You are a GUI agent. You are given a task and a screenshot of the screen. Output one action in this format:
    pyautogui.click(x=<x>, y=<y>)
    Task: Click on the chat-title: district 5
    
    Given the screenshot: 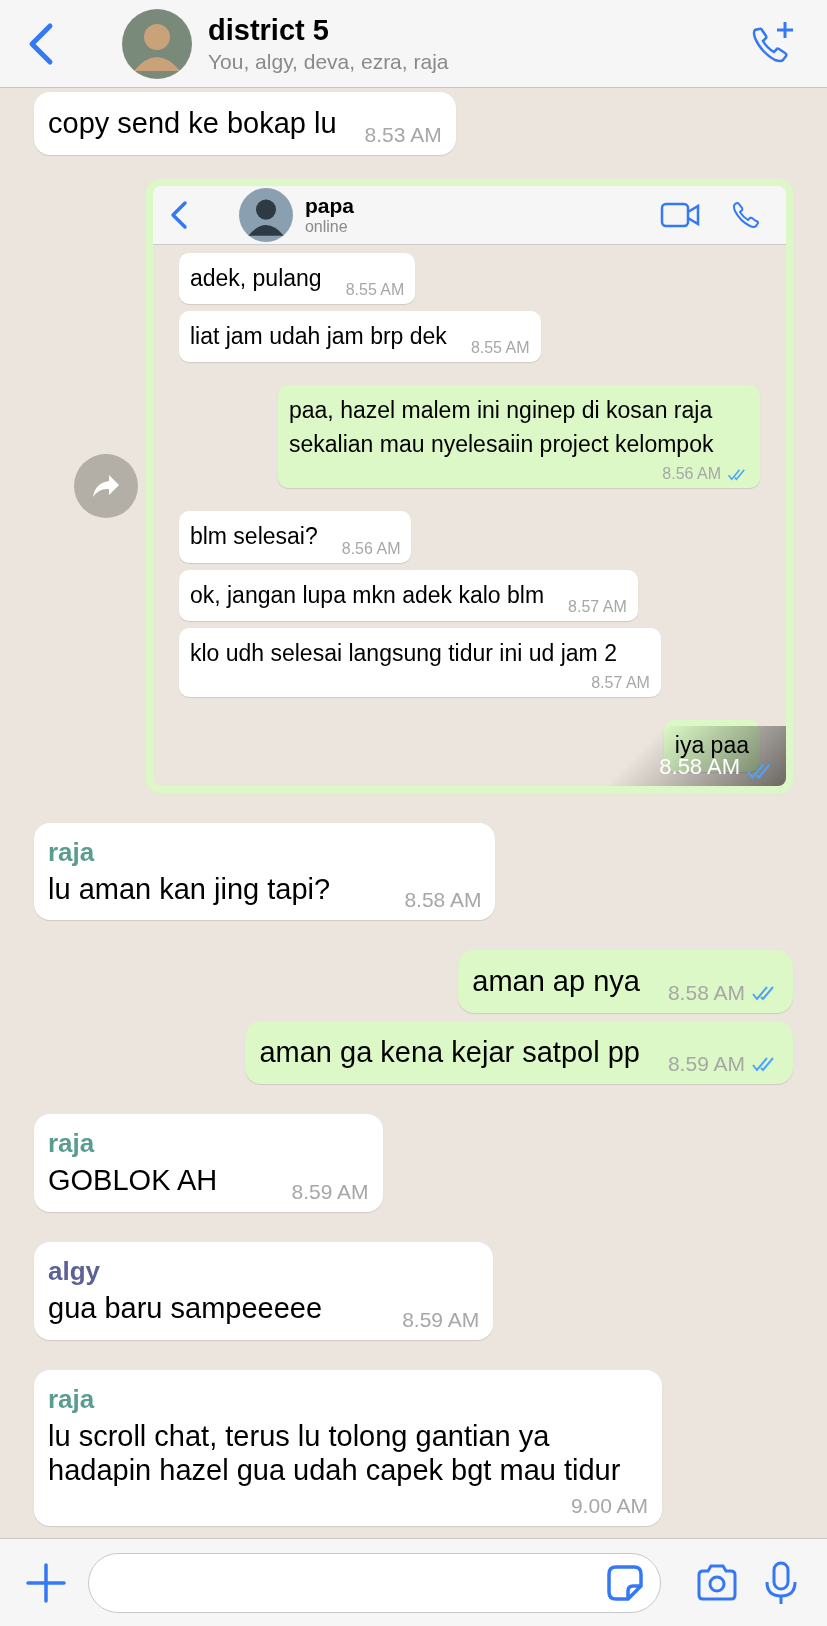 What is the action you would take?
    pyautogui.click(x=269, y=30)
    